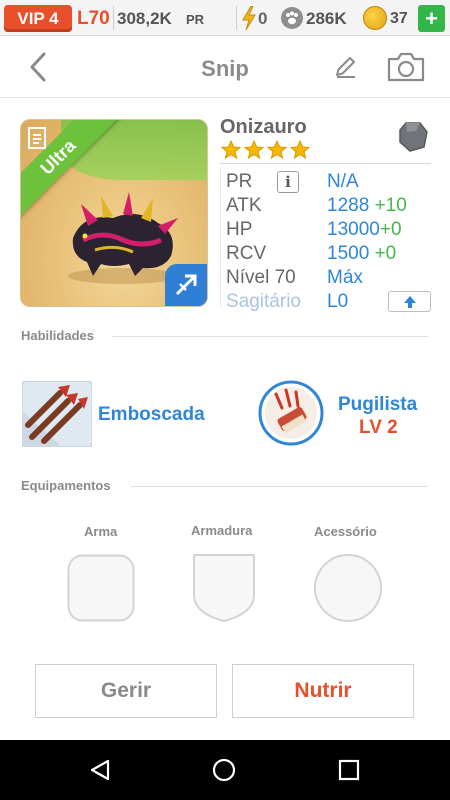  I want to click on stat-hp-label: HP, so click(239, 229).